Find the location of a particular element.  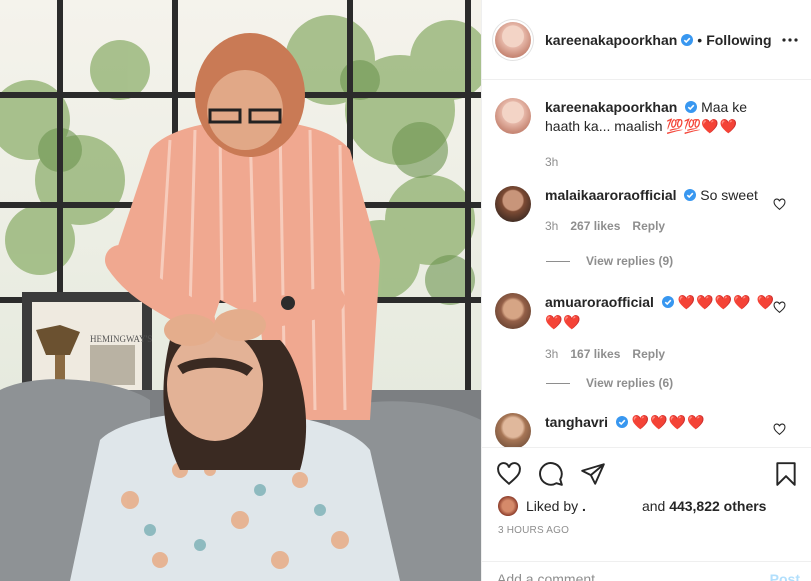

comment-input is located at coordinates (612, 576).